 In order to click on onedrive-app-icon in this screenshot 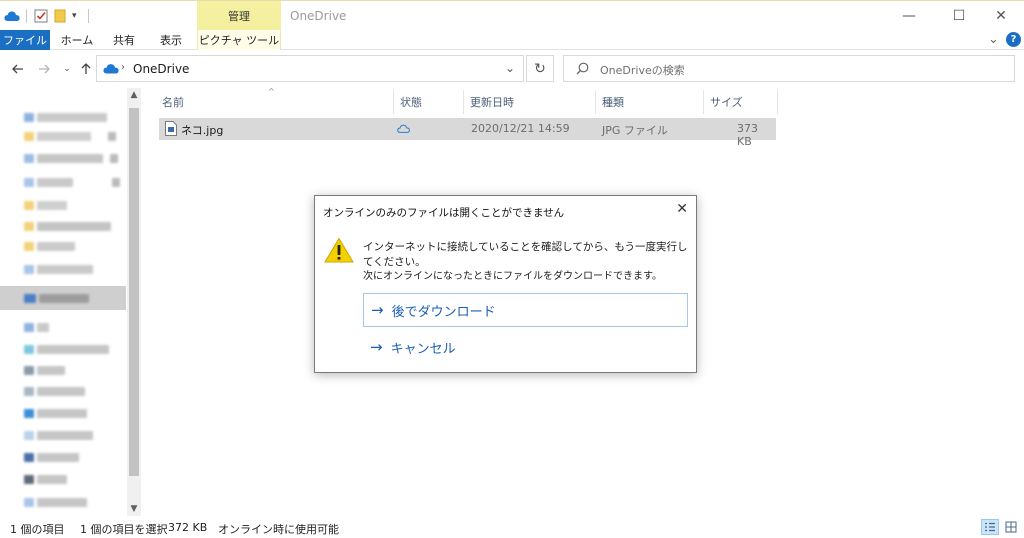, I will do `click(12, 16)`.